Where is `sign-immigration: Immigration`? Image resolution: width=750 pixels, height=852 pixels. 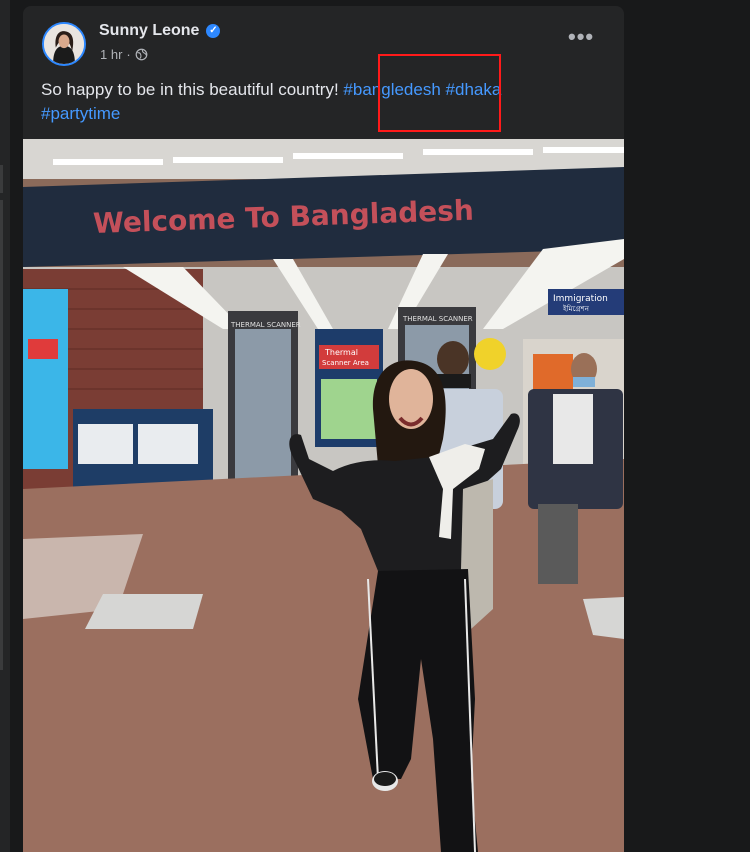
sign-immigration: Immigration is located at coordinates (580, 299).